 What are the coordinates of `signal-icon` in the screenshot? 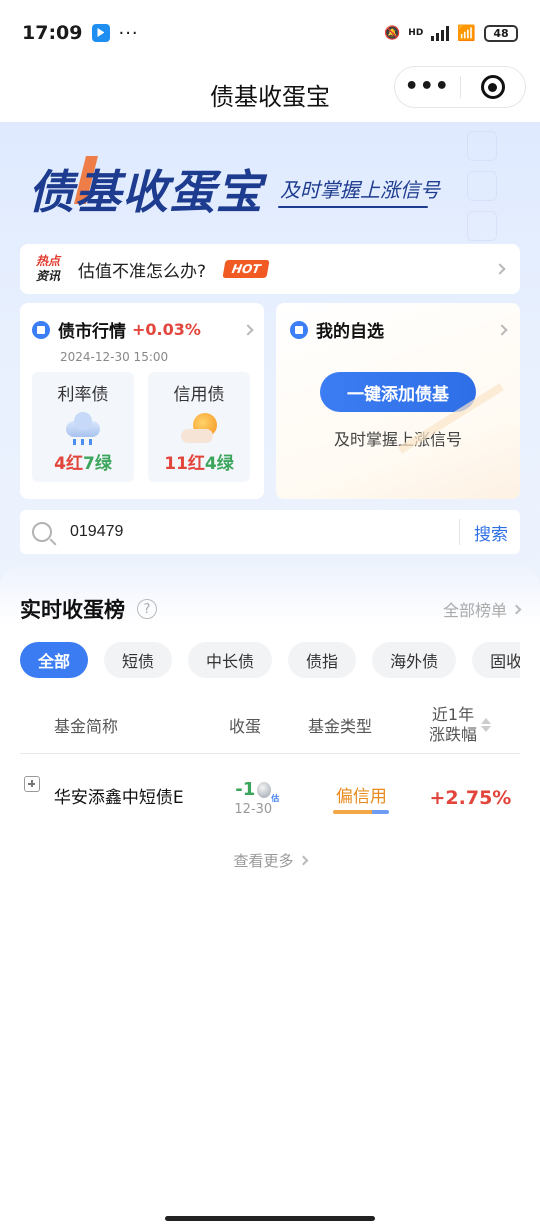 It's located at (440, 33).